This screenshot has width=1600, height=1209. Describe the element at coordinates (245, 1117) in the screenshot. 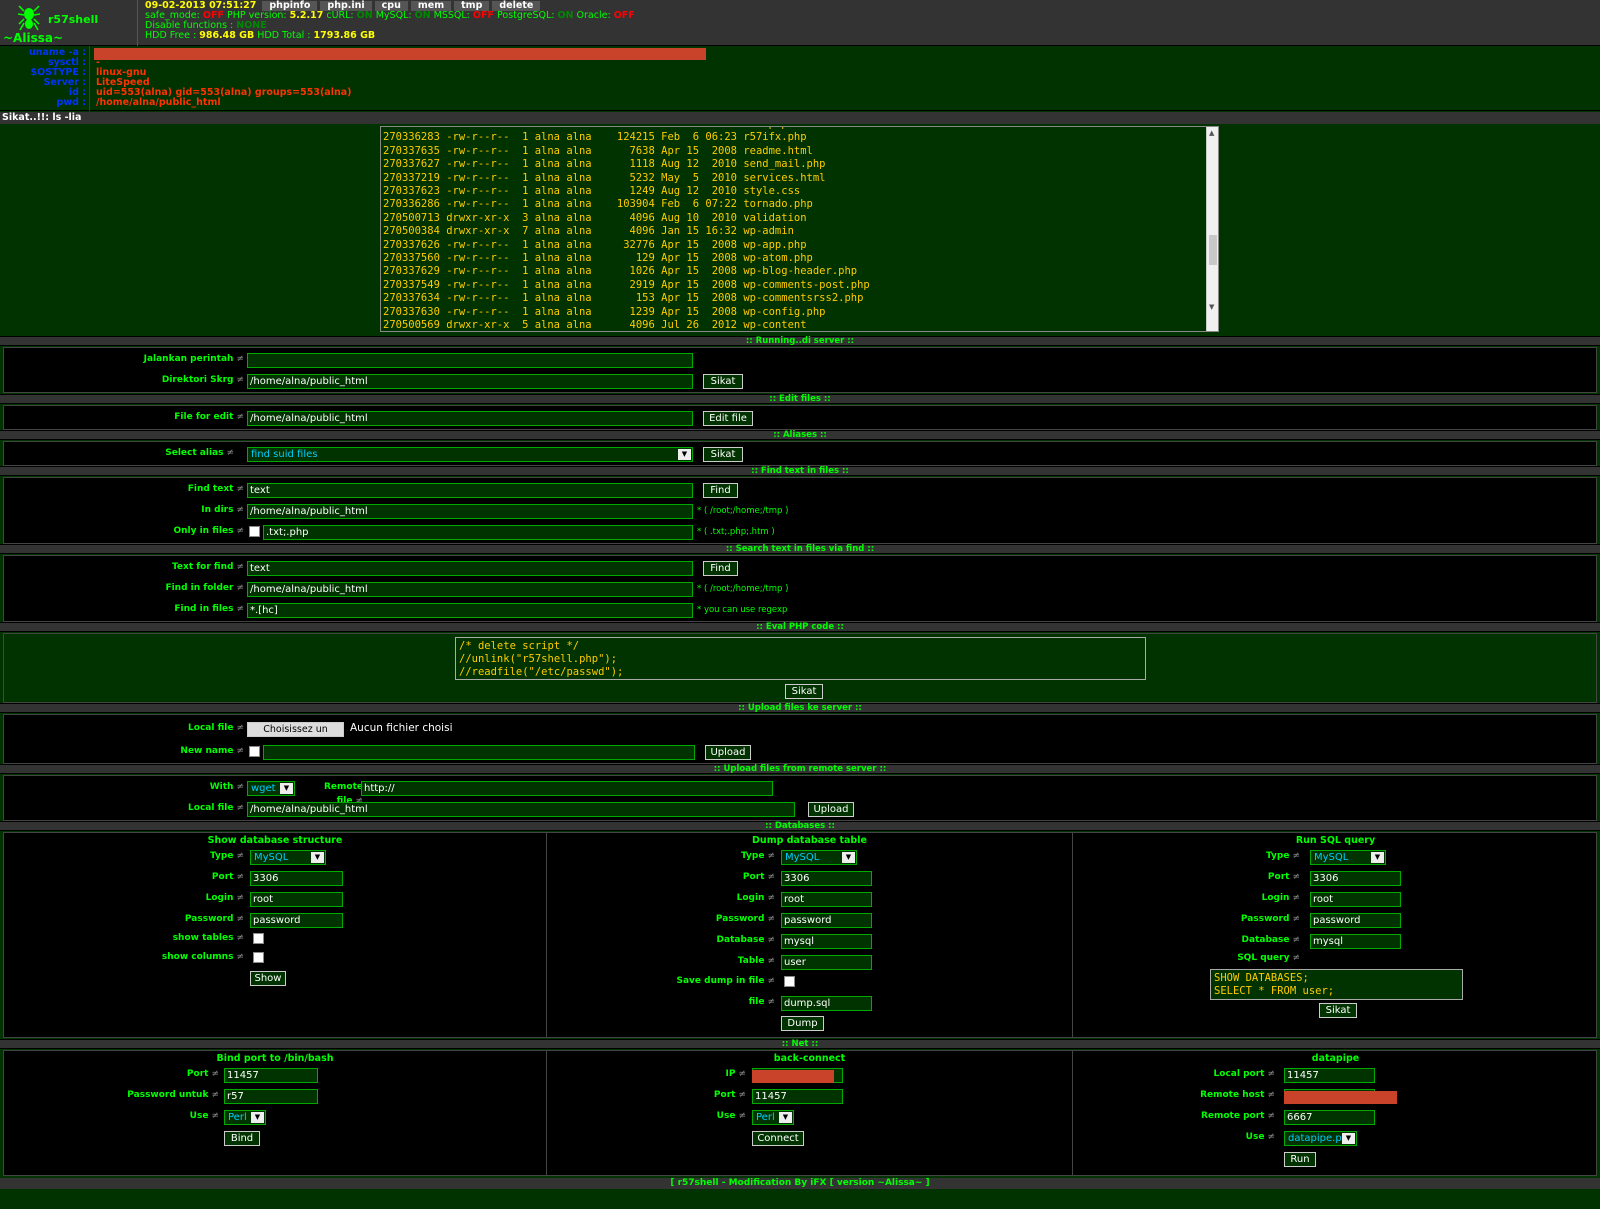

I see `bind-use-select: Perl ▼` at that location.